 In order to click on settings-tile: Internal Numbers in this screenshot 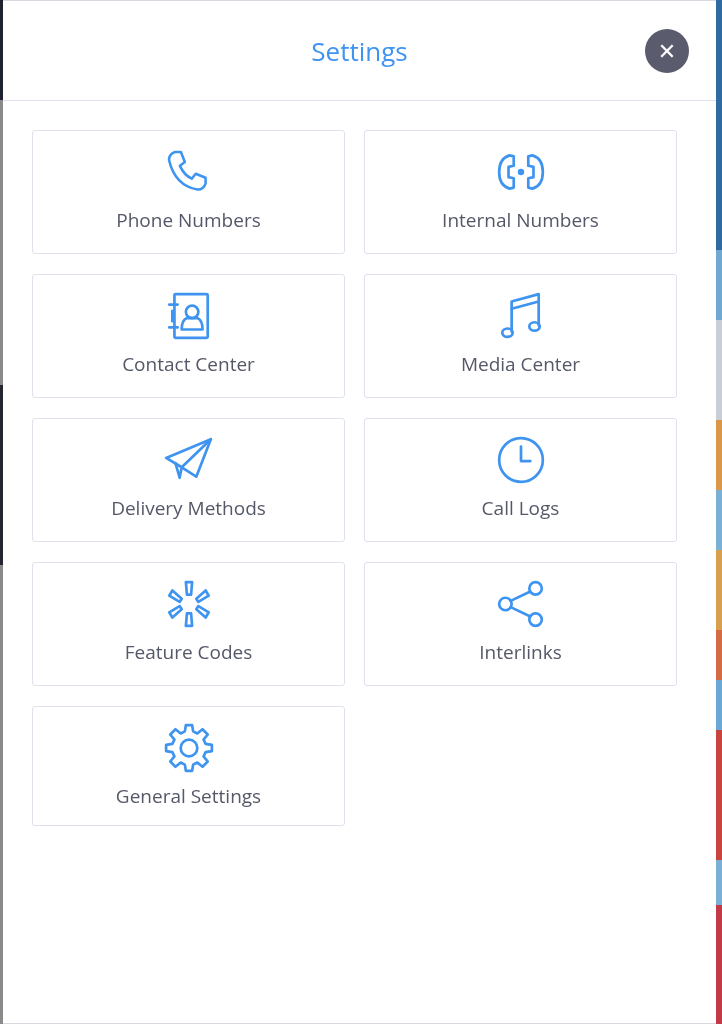, I will do `click(520, 192)`.